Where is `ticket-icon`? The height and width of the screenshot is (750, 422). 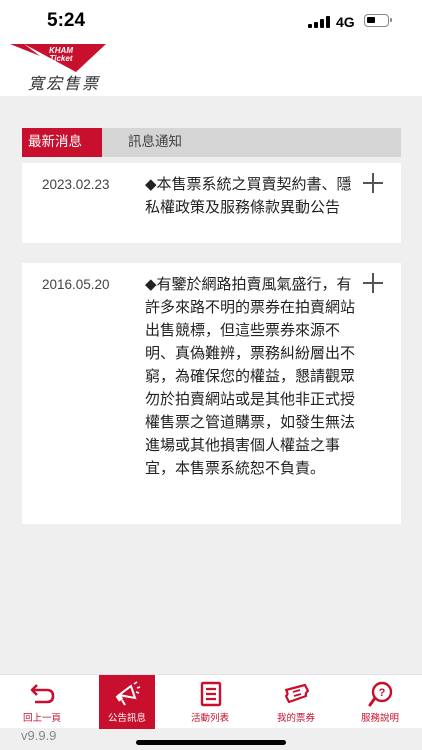
ticket-icon is located at coordinates (297, 693).